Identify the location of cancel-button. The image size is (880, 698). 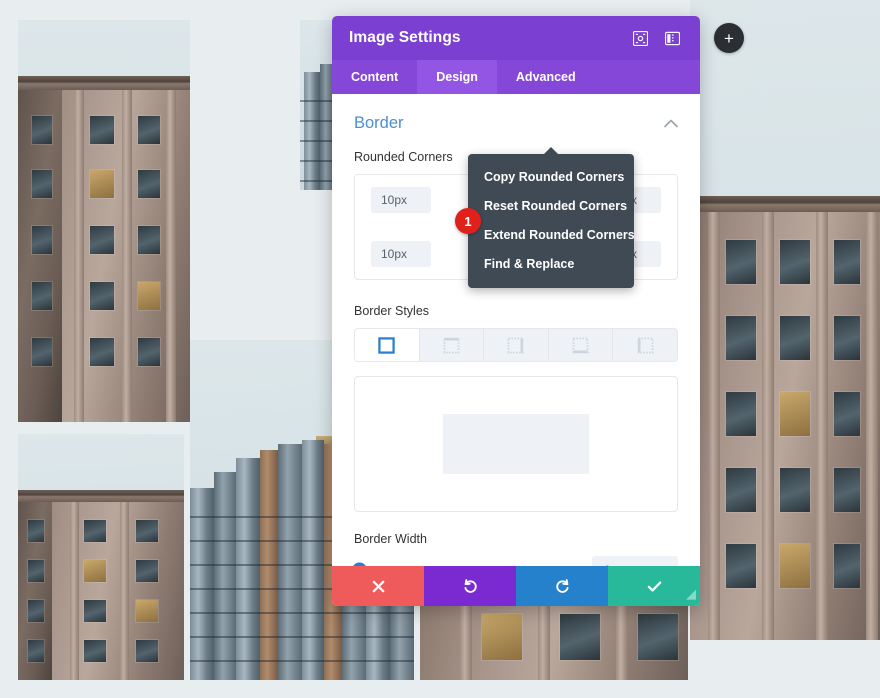
(378, 586).